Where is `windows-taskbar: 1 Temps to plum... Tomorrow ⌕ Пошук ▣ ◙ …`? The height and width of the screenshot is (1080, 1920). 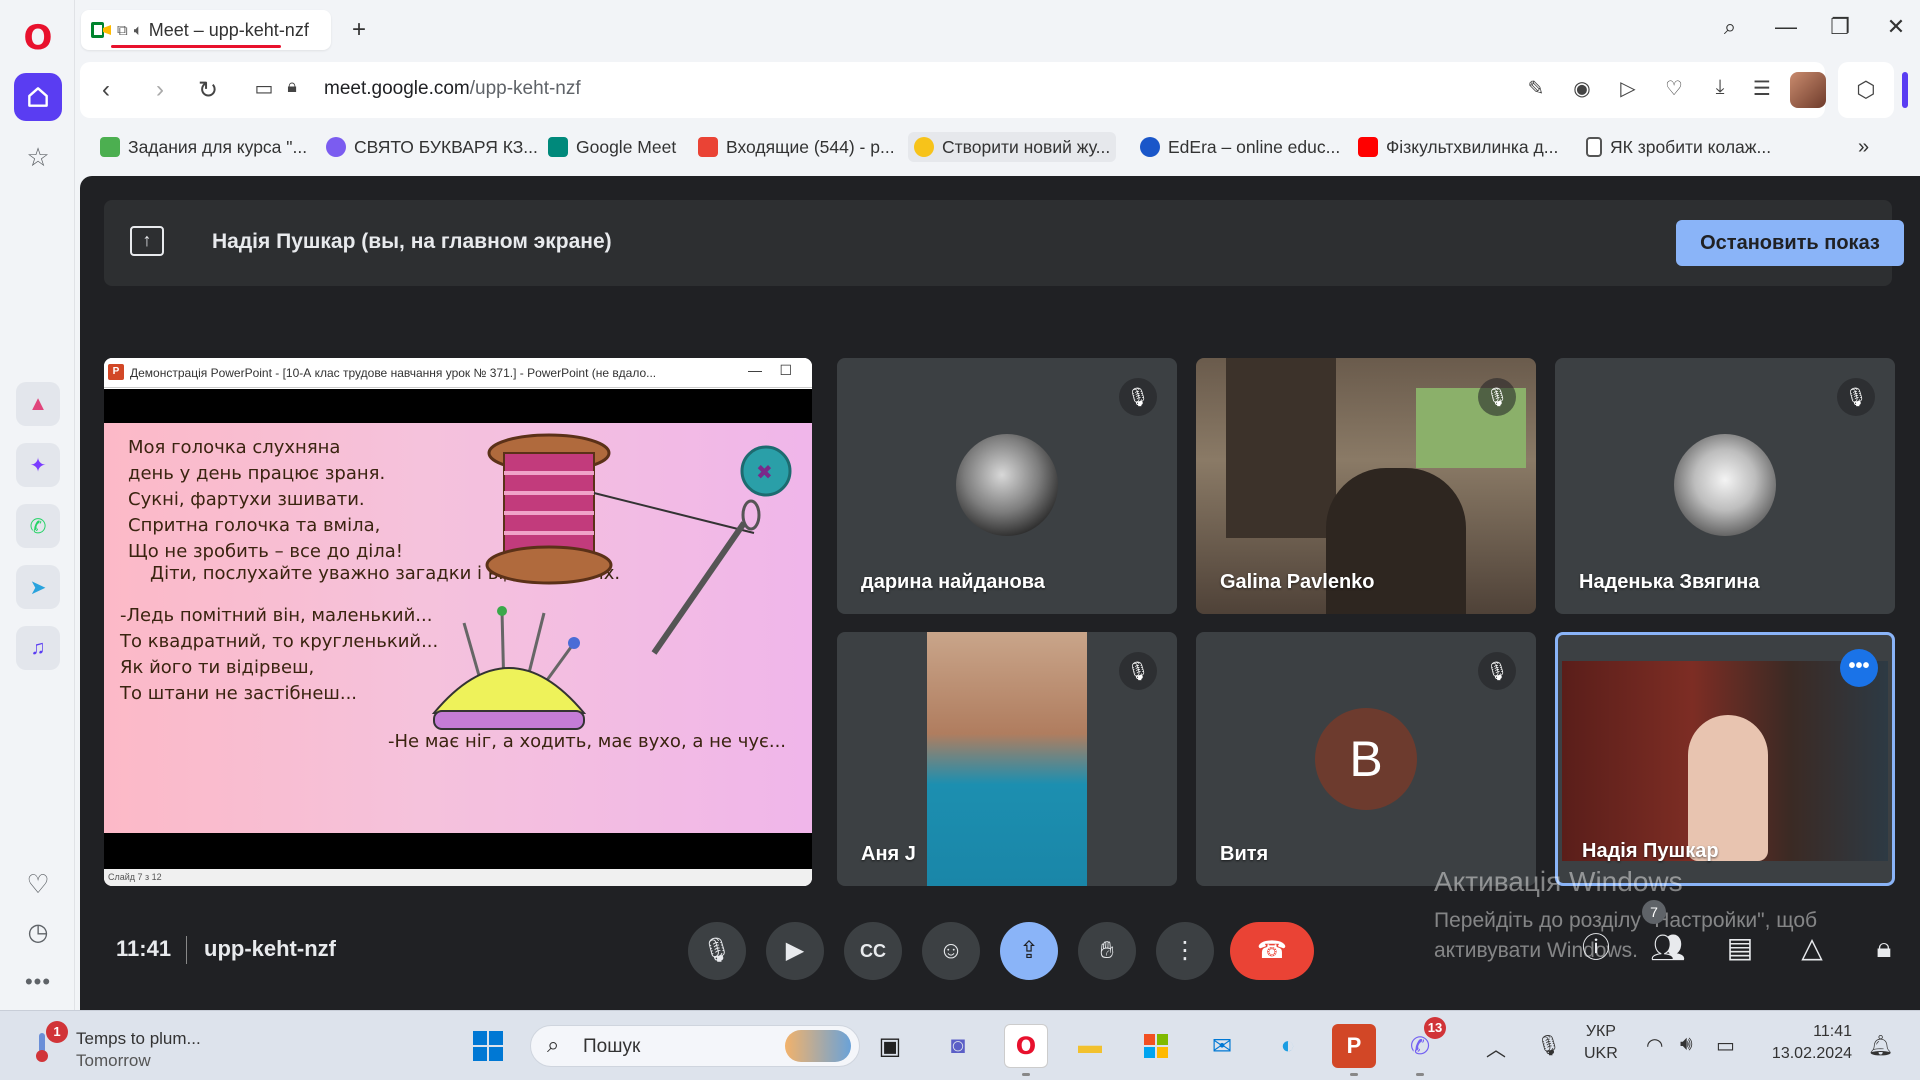
windows-taskbar: 1 Temps to plum... Tomorrow ⌕ Пошук ▣ ◙ … is located at coordinates (960, 1045).